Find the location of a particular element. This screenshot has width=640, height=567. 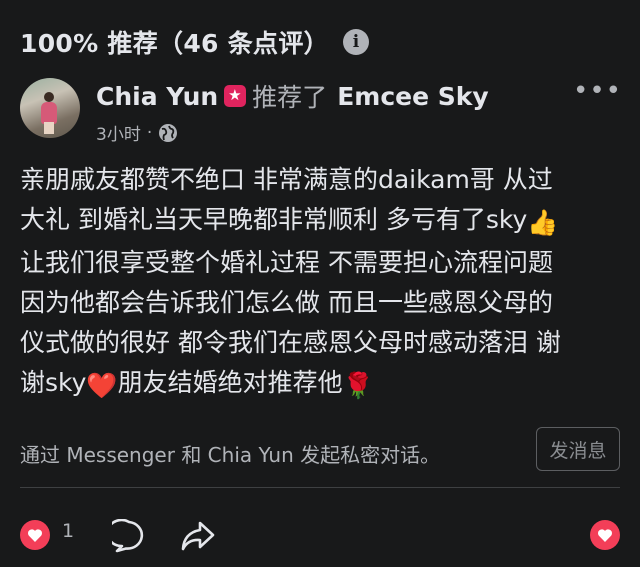

recommend-icon is located at coordinates (235, 96).